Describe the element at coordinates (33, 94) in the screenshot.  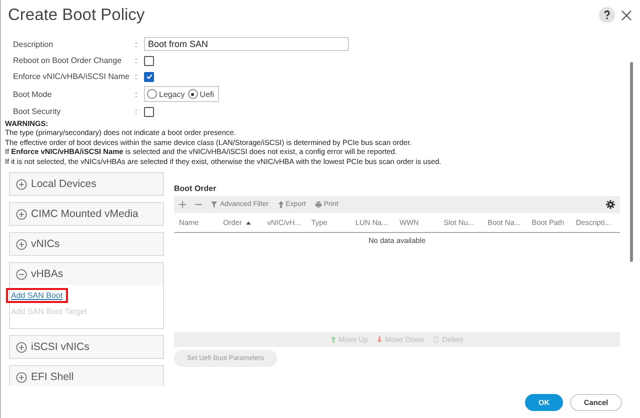
I see `field-label: Boot Mode` at that location.